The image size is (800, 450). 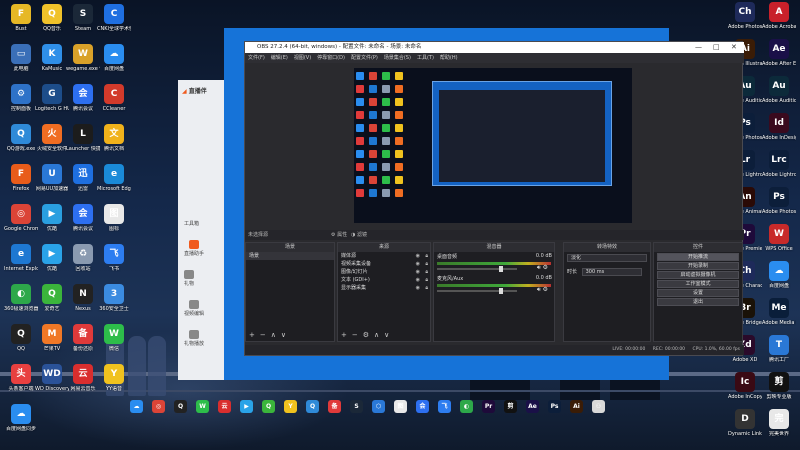 What do you see at coordinates (779, 245) in the screenshot?
I see `desktop-icon: W WPS Office` at bounding box center [779, 245].